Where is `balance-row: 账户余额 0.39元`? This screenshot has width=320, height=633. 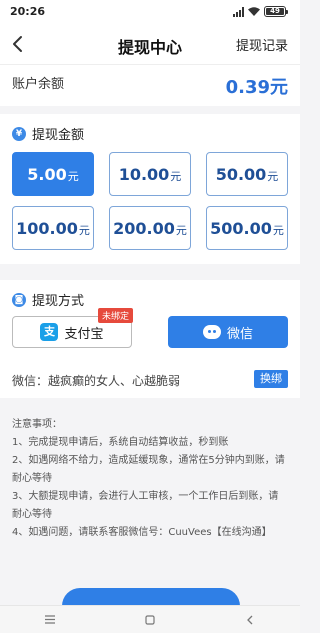
balance-row: 账户余额 0.39元 is located at coordinates (150, 85).